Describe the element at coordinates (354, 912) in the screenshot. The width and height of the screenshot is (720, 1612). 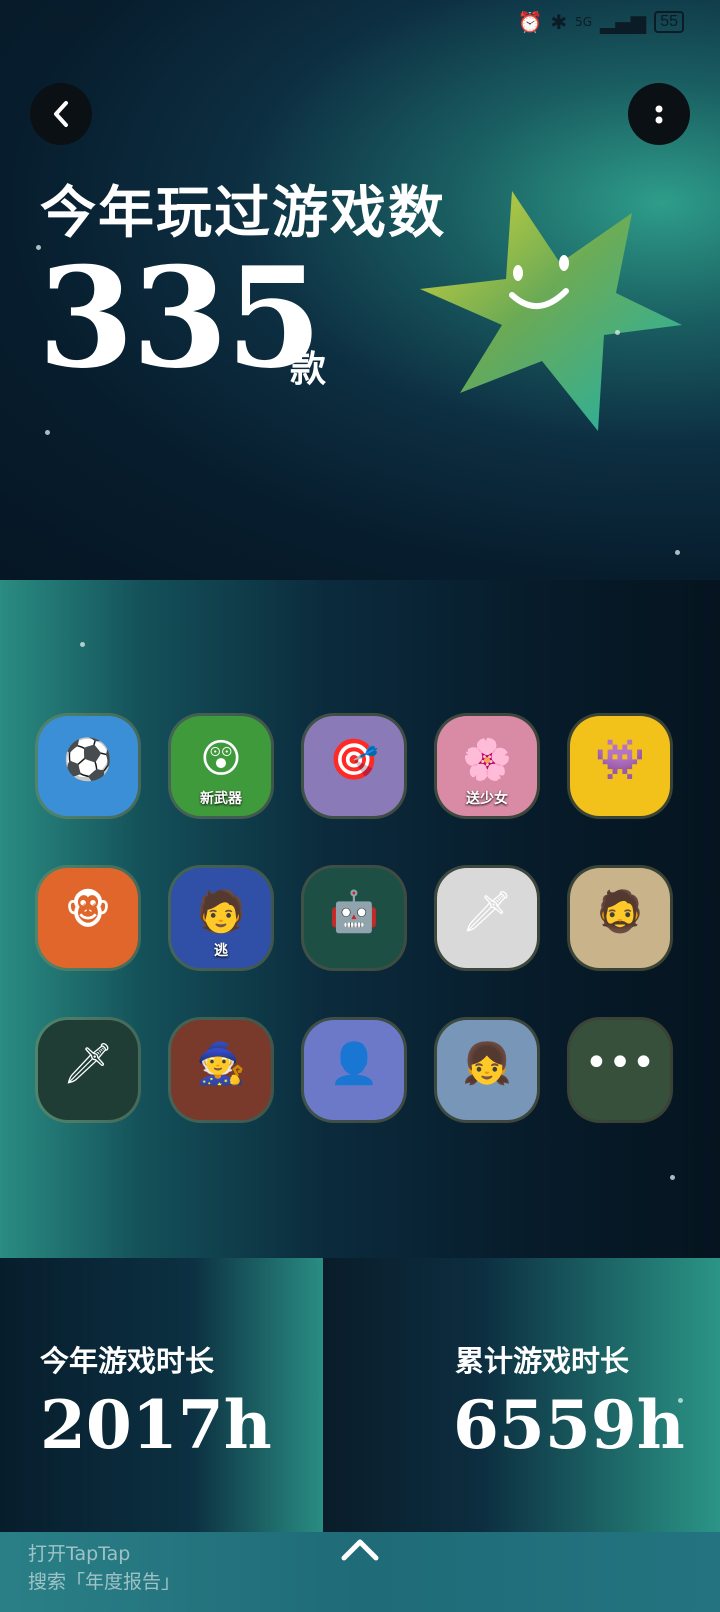
I see `game-icon-art: 🤖` at that location.